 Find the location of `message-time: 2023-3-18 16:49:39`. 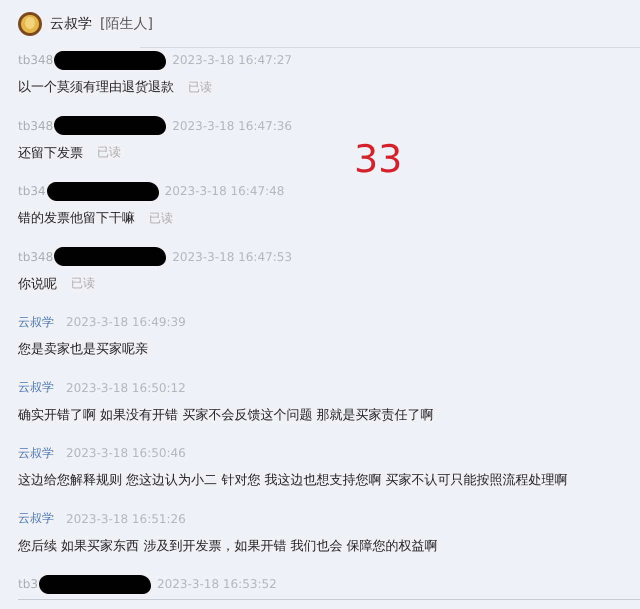

message-time: 2023-3-18 16:49:39 is located at coordinates (126, 322).